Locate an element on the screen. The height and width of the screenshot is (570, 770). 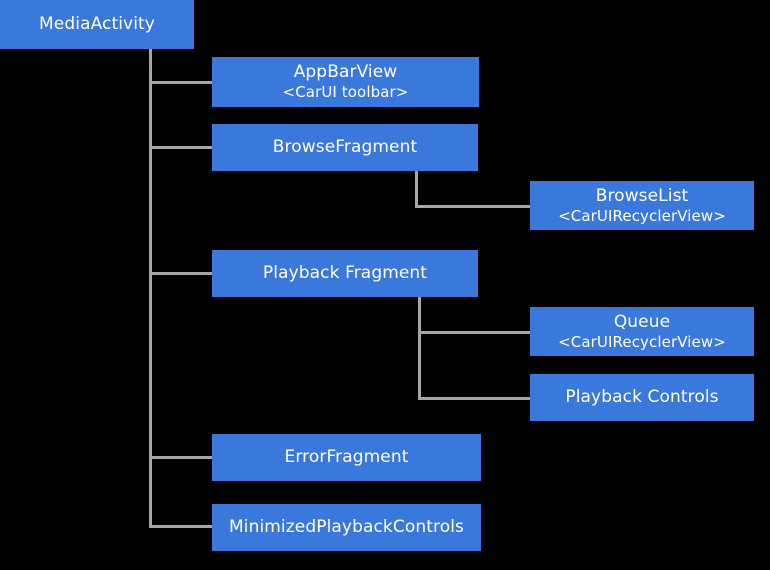
node-title-browse-list: BrowseList is located at coordinates (642, 195).